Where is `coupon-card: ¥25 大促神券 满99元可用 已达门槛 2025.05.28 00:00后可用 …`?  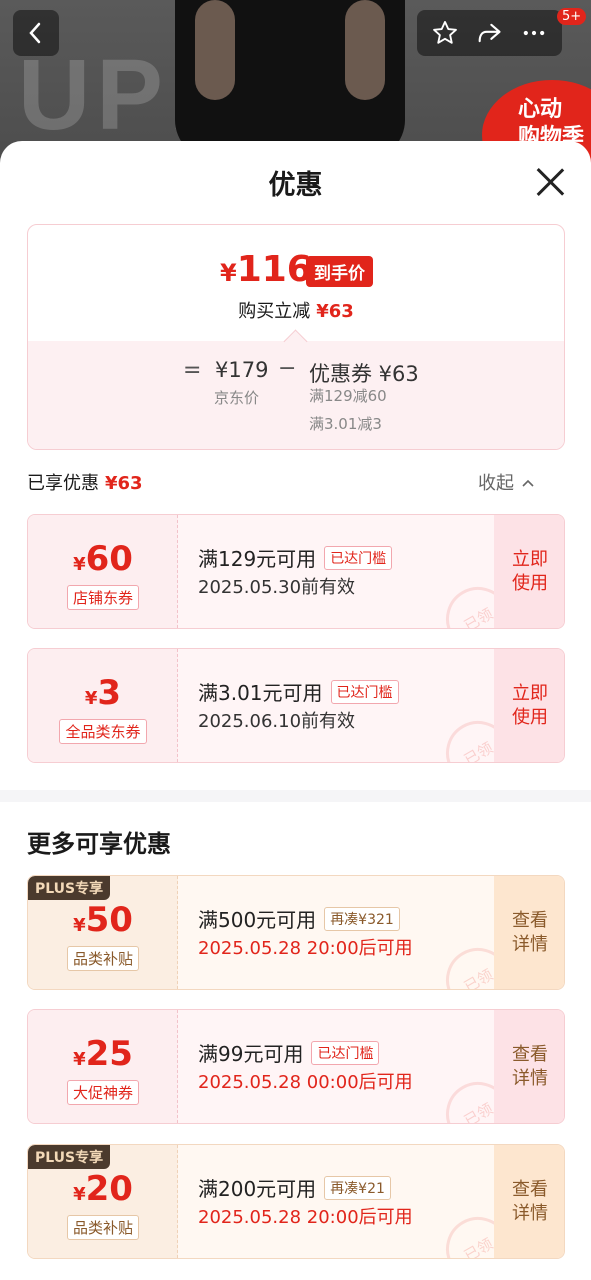 coupon-card: ¥25 大促神券 满99元可用 已达门槛 2025.05.28 00:00后可用 … is located at coordinates (296, 1066).